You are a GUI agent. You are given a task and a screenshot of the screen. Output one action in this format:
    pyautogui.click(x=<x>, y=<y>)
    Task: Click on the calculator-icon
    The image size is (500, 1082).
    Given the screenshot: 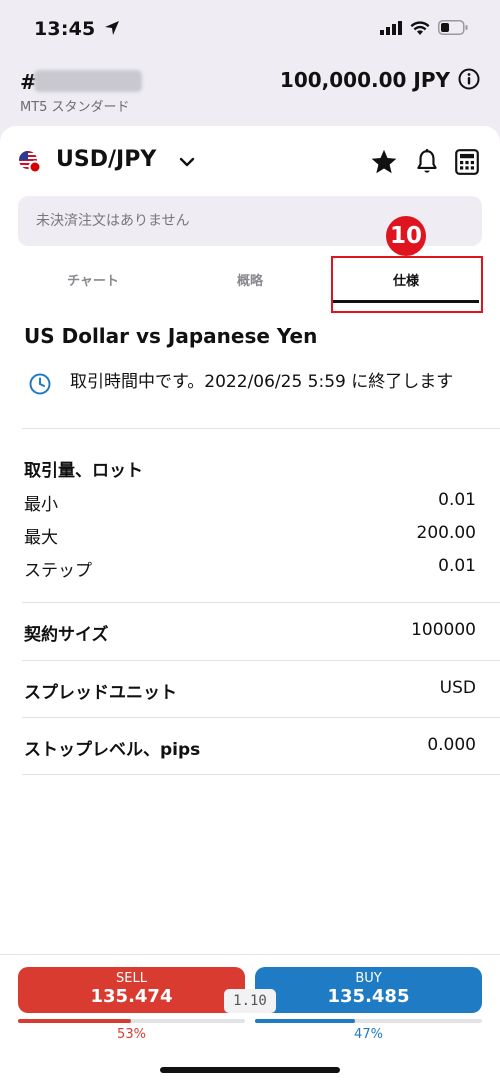 What is the action you would take?
    pyautogui.click(x=467, y=162)
    